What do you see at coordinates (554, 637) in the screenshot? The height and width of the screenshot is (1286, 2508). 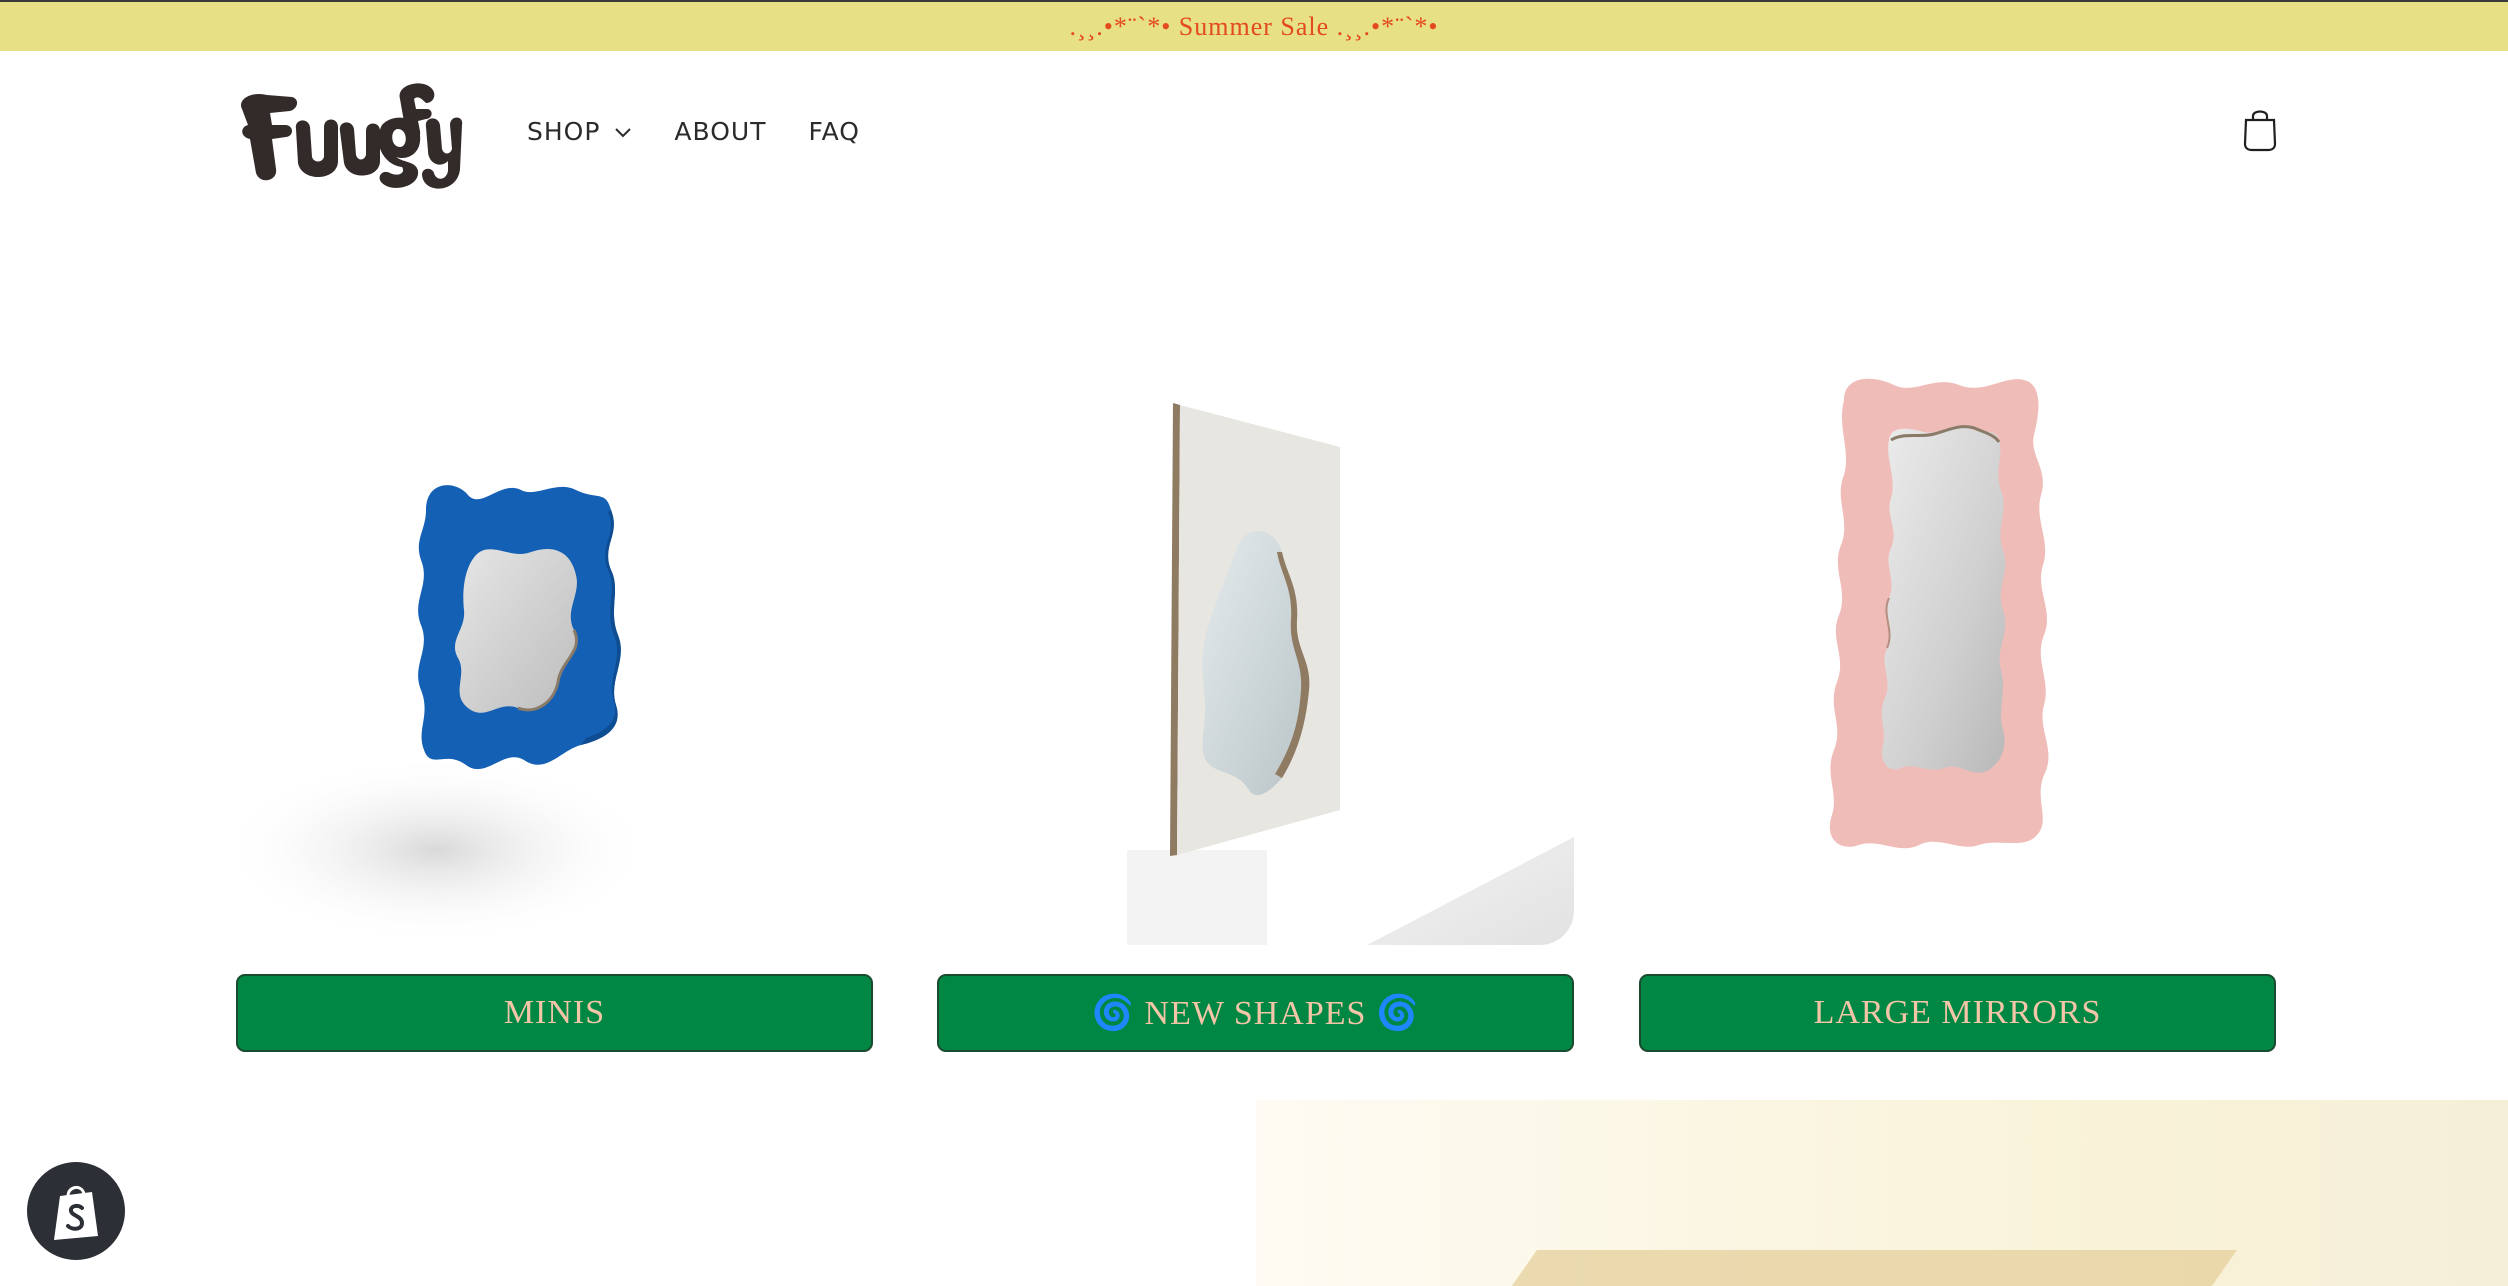 I see `collection-image-minis` at bounding box center [554, 637].